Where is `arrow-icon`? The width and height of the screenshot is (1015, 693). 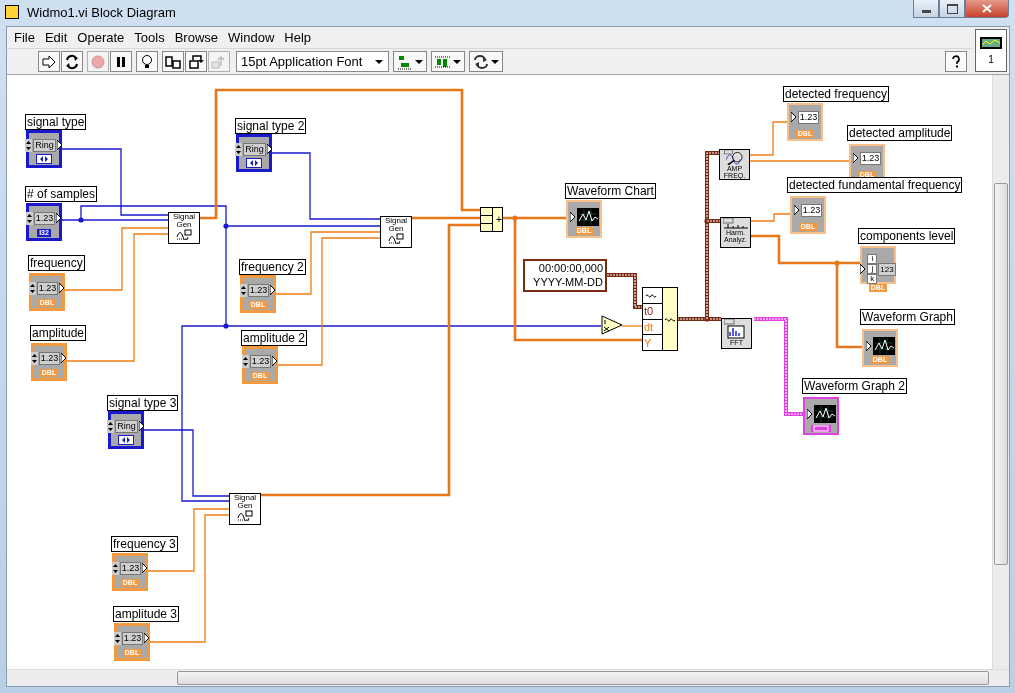 arrow-icon is located at coordinates (49, 61).